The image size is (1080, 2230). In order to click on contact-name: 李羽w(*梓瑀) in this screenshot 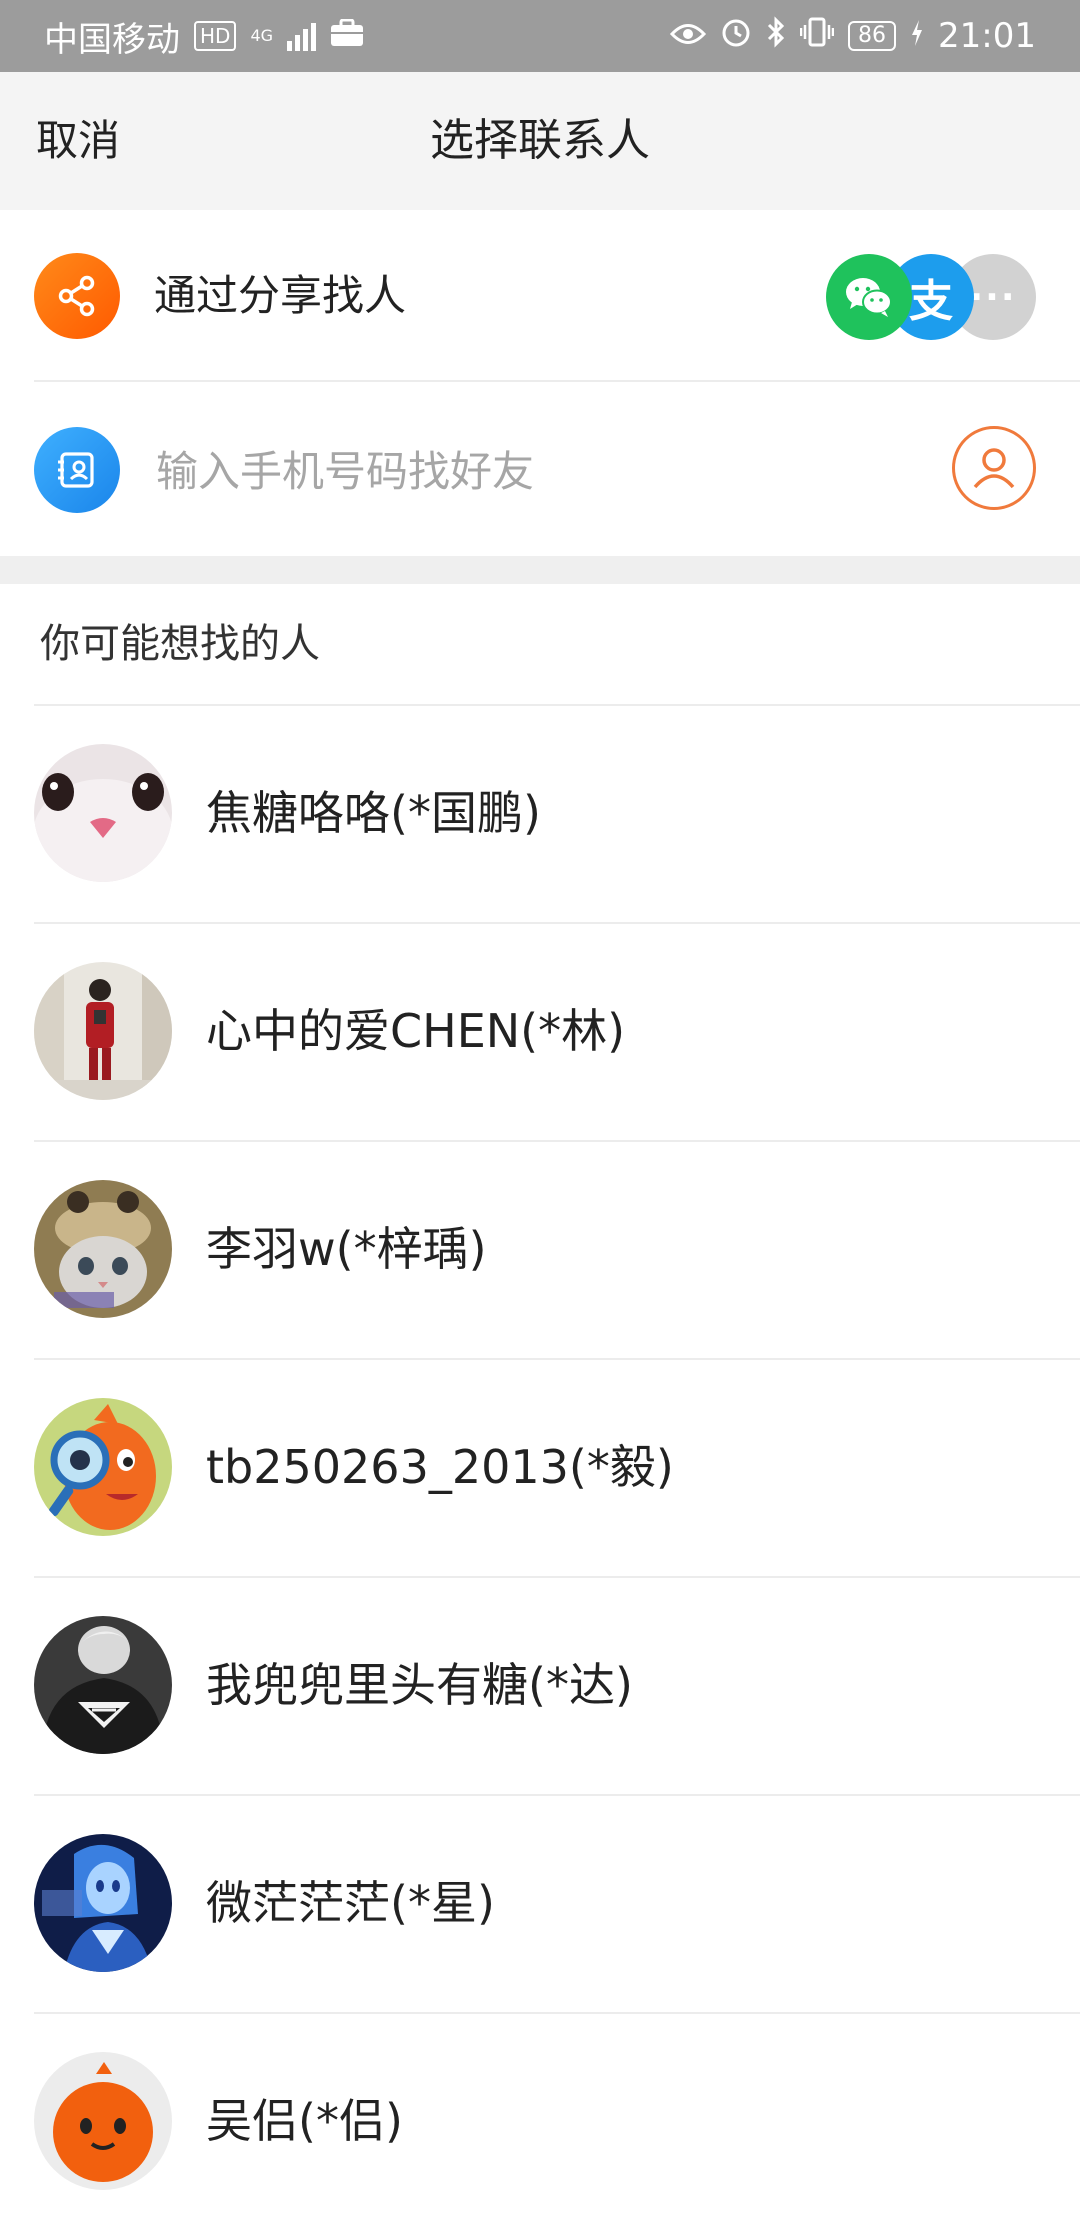, I will do `click(346, 1249)`.